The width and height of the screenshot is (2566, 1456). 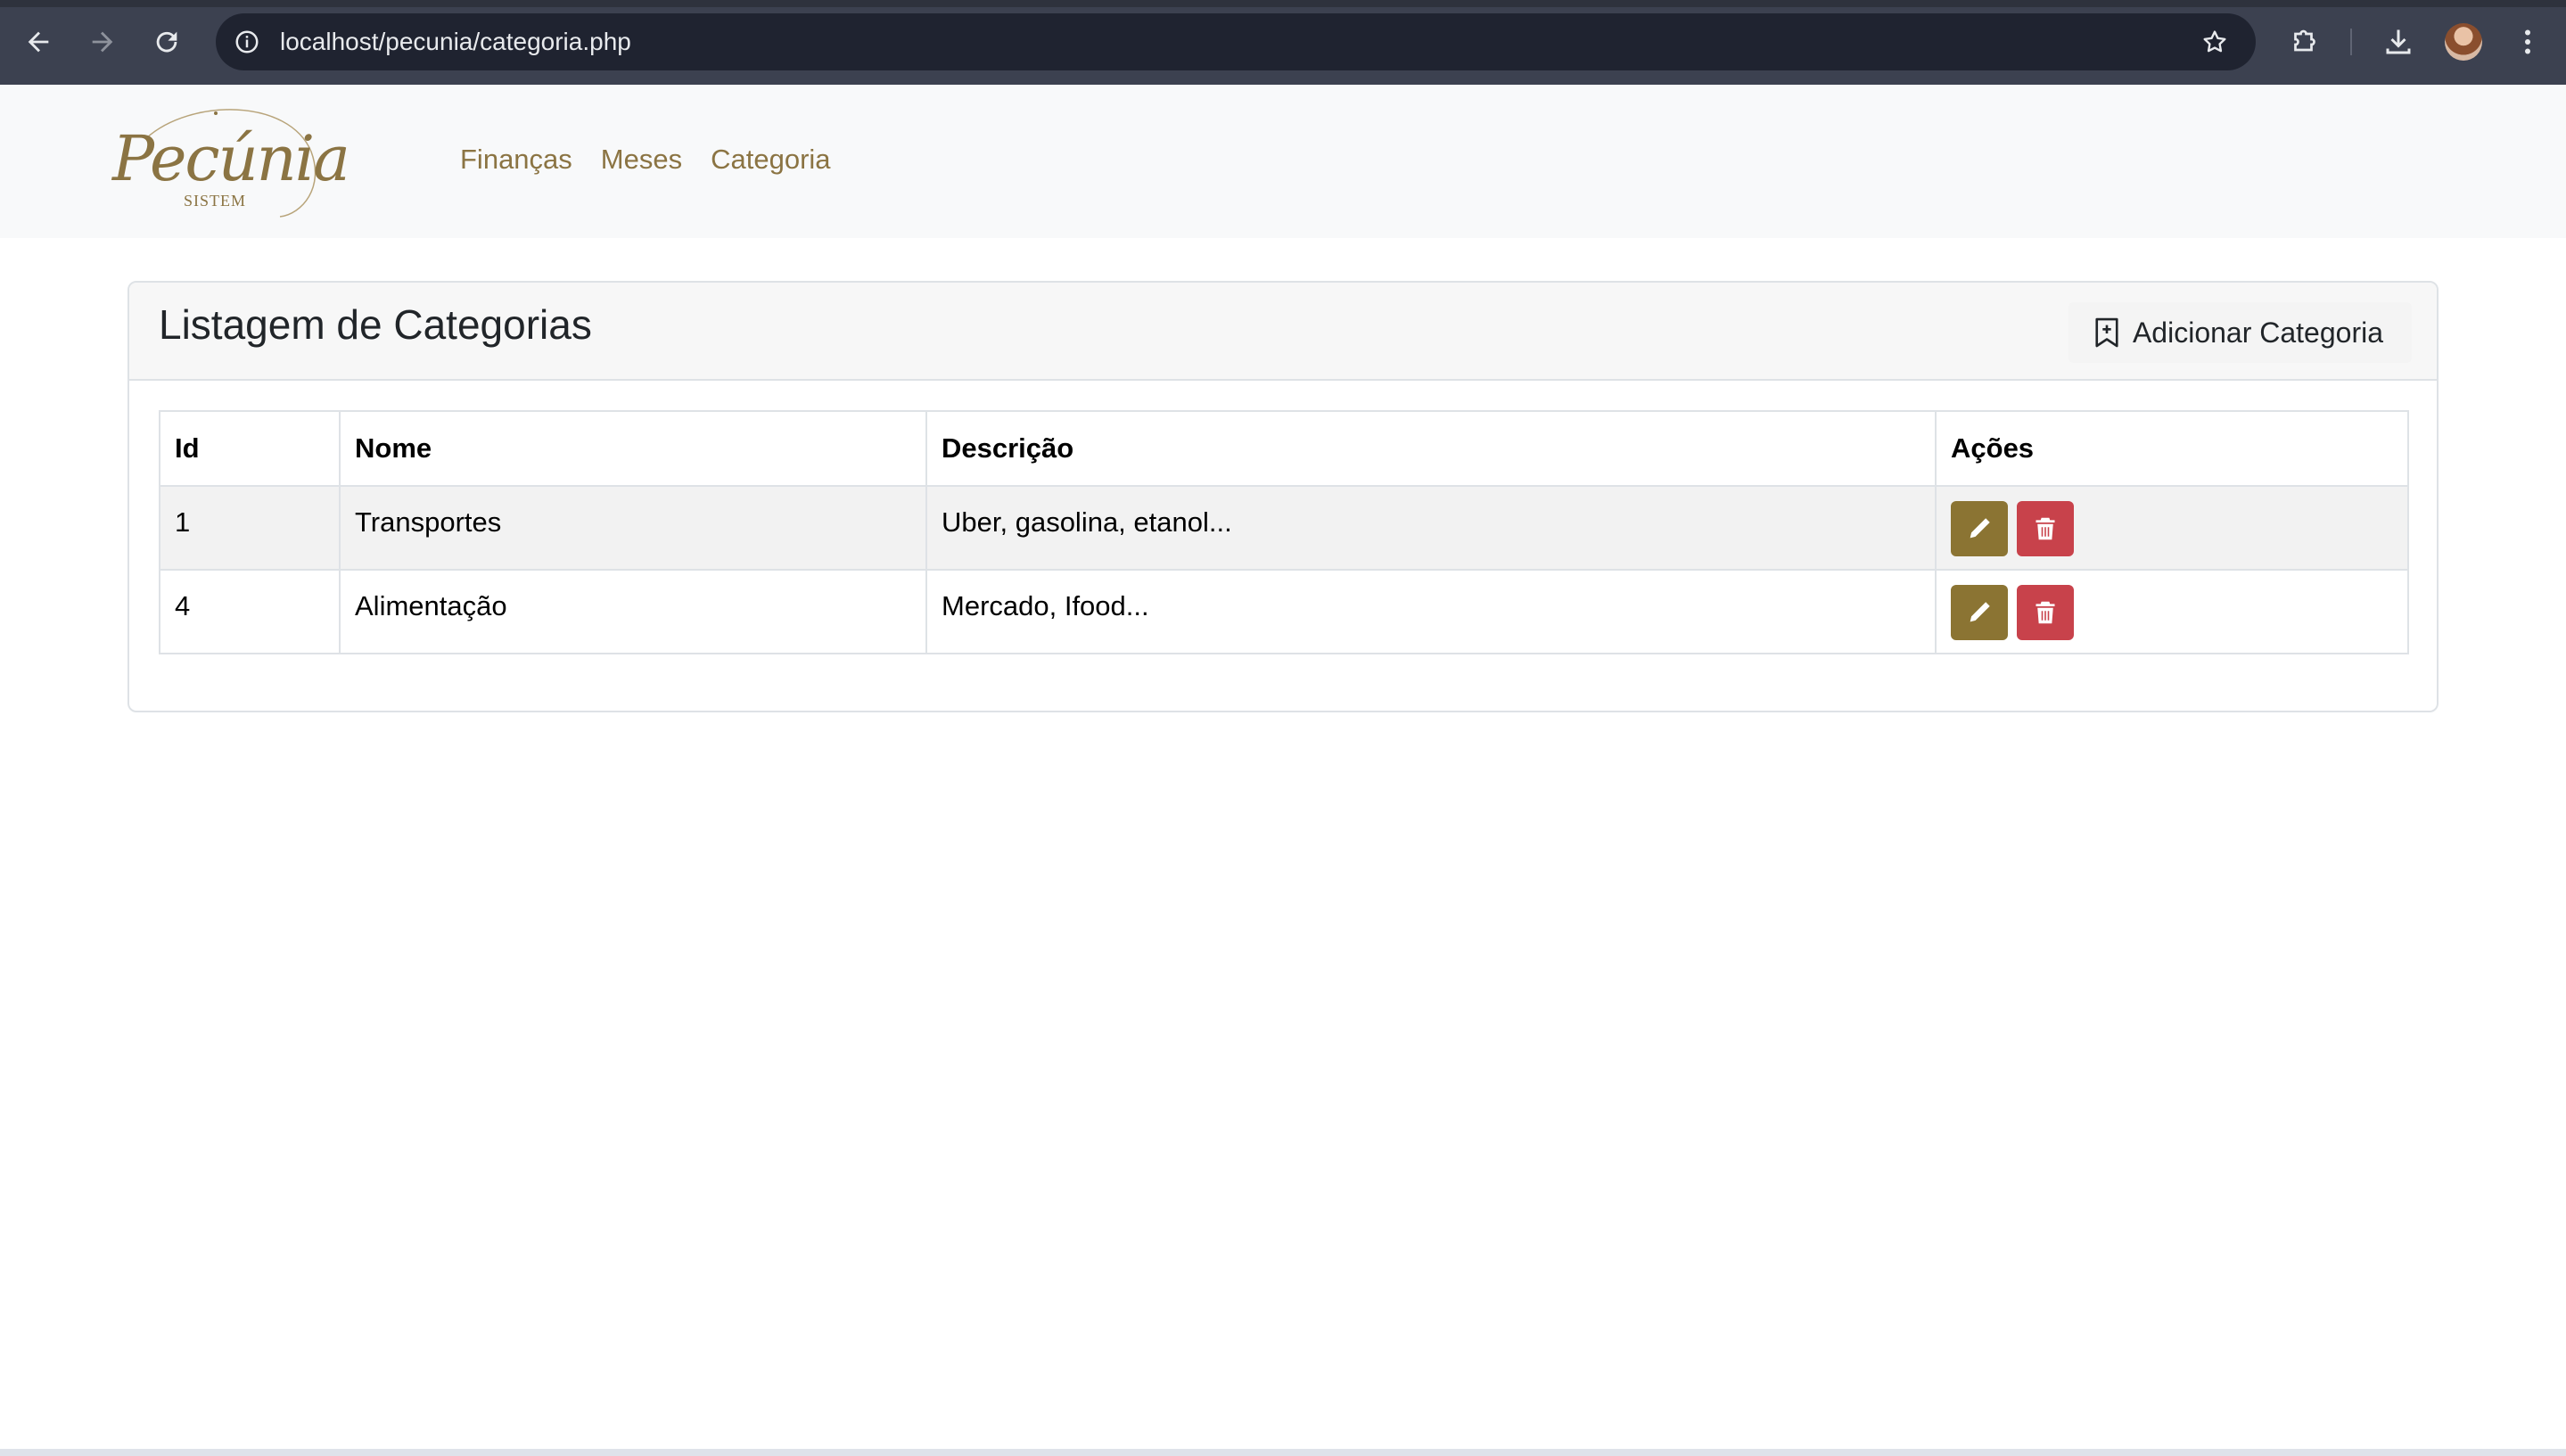 I want to click on nav-link-financas: Finanças, so click(x=516, y=160).